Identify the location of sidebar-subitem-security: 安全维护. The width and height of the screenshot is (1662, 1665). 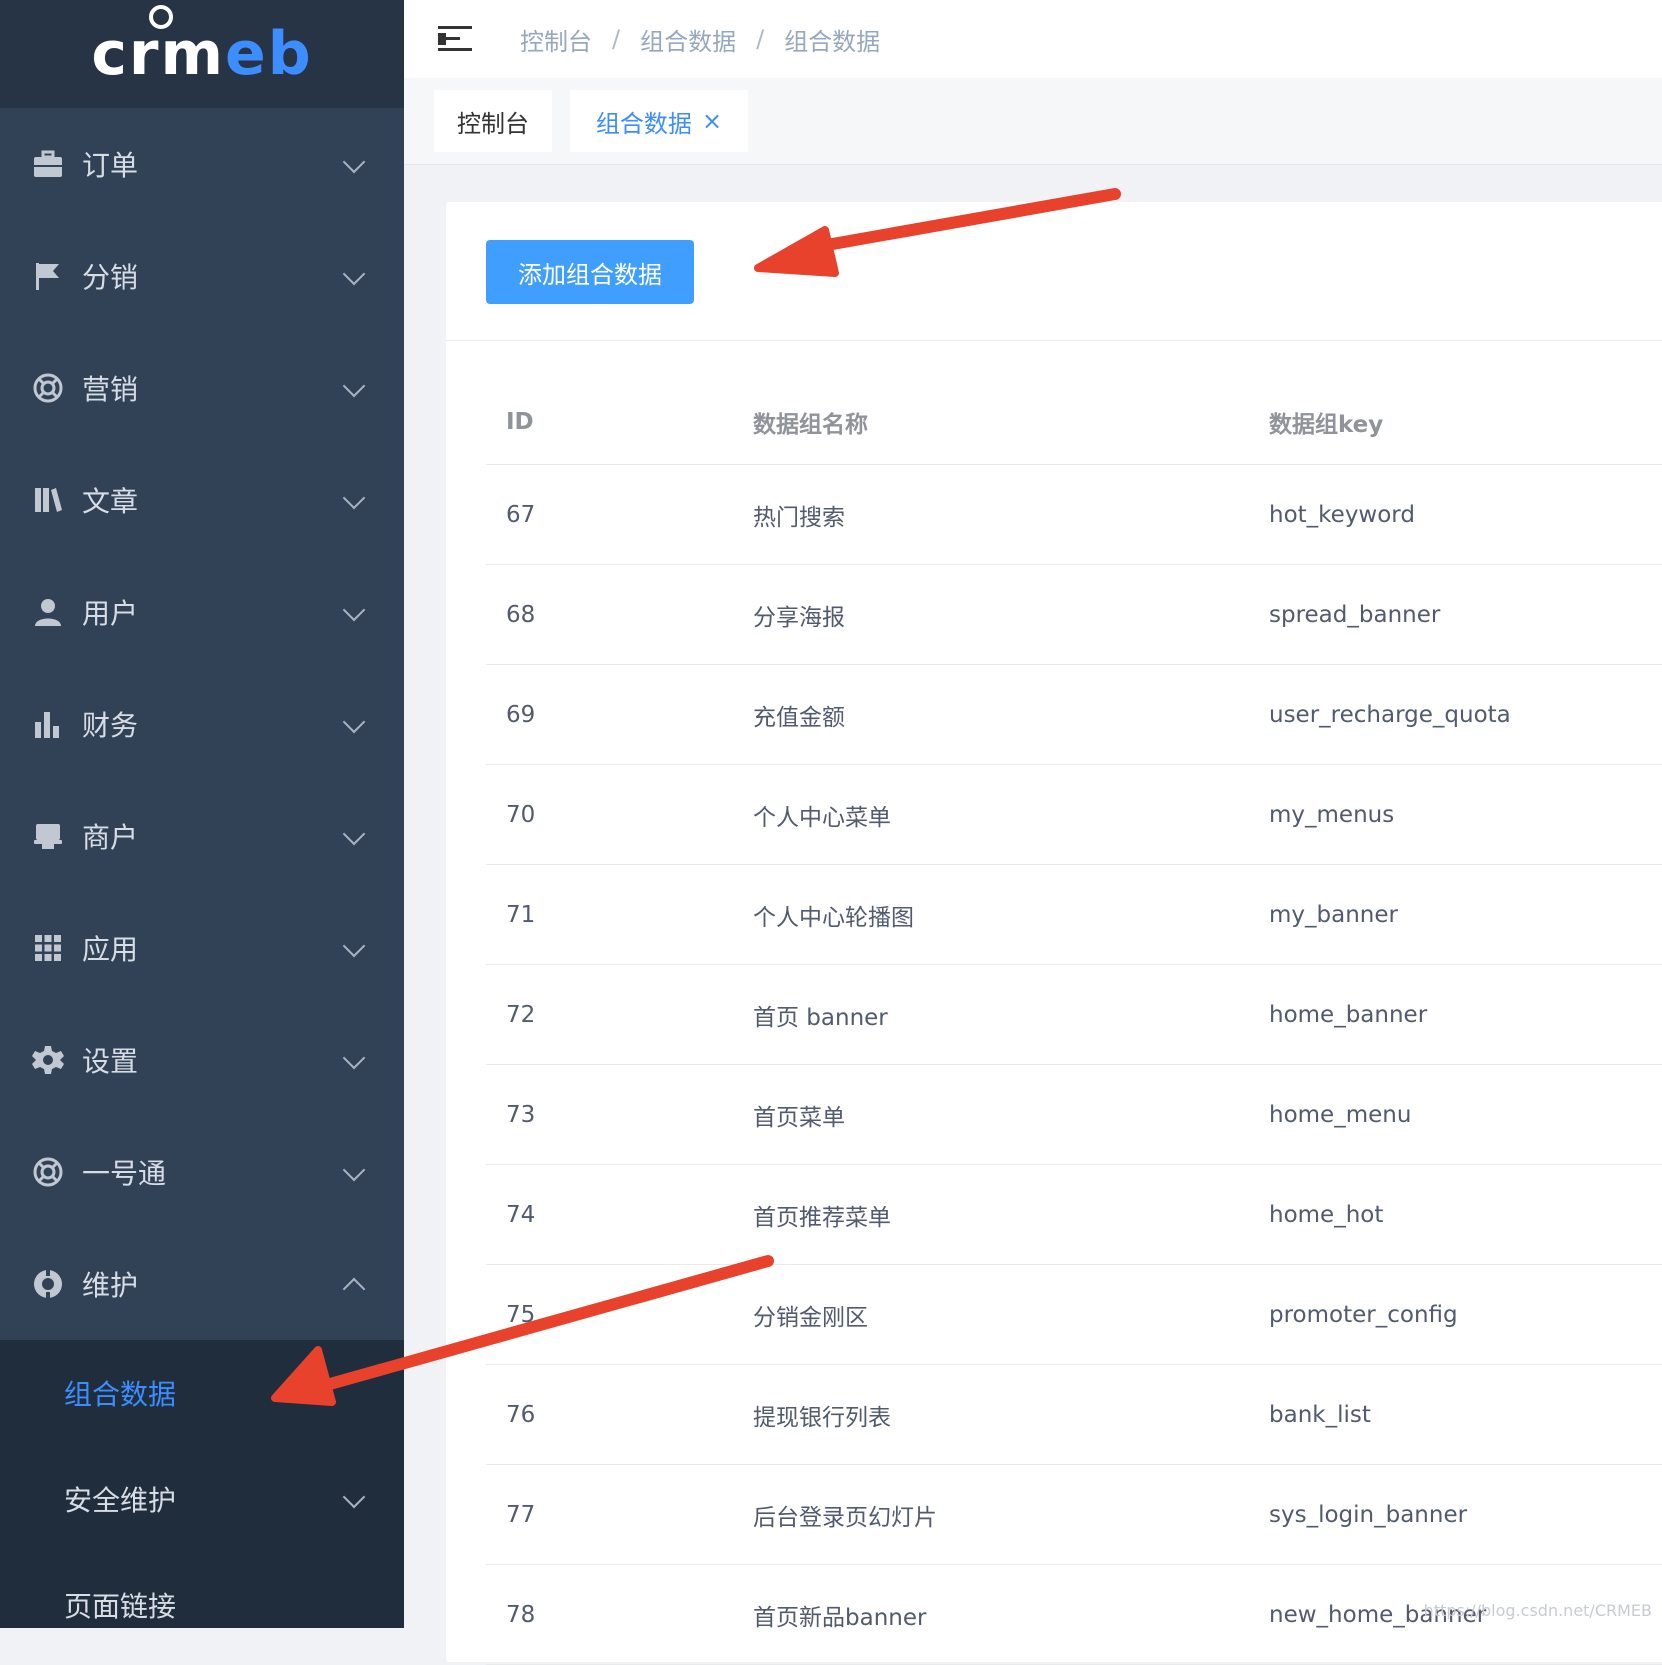
(202, 1499).